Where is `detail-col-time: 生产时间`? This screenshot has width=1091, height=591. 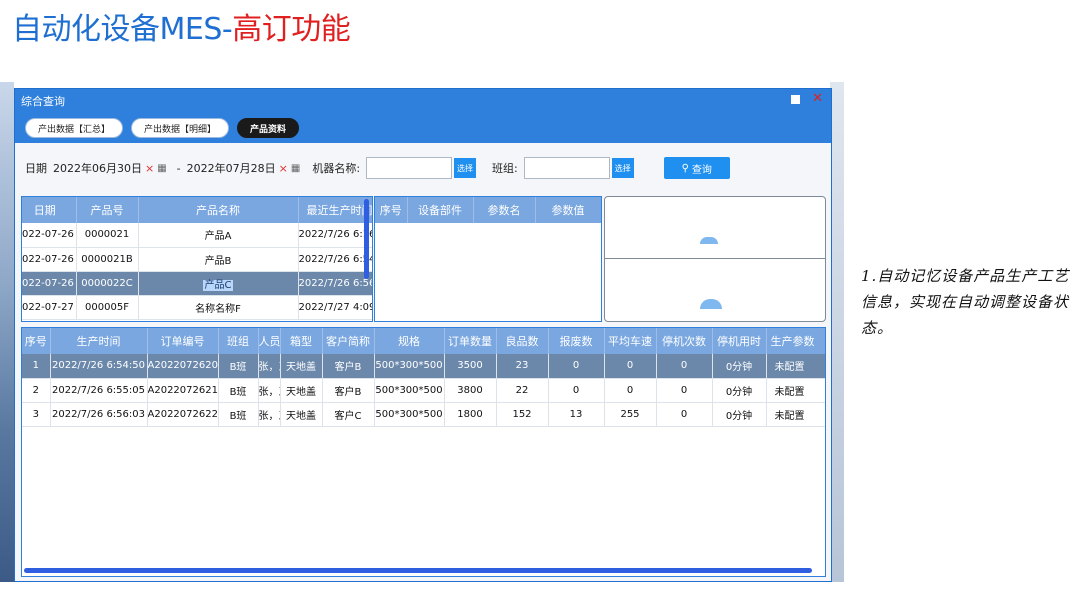 detail-col-time: 生产时间 is located at coordinates (99, 341).